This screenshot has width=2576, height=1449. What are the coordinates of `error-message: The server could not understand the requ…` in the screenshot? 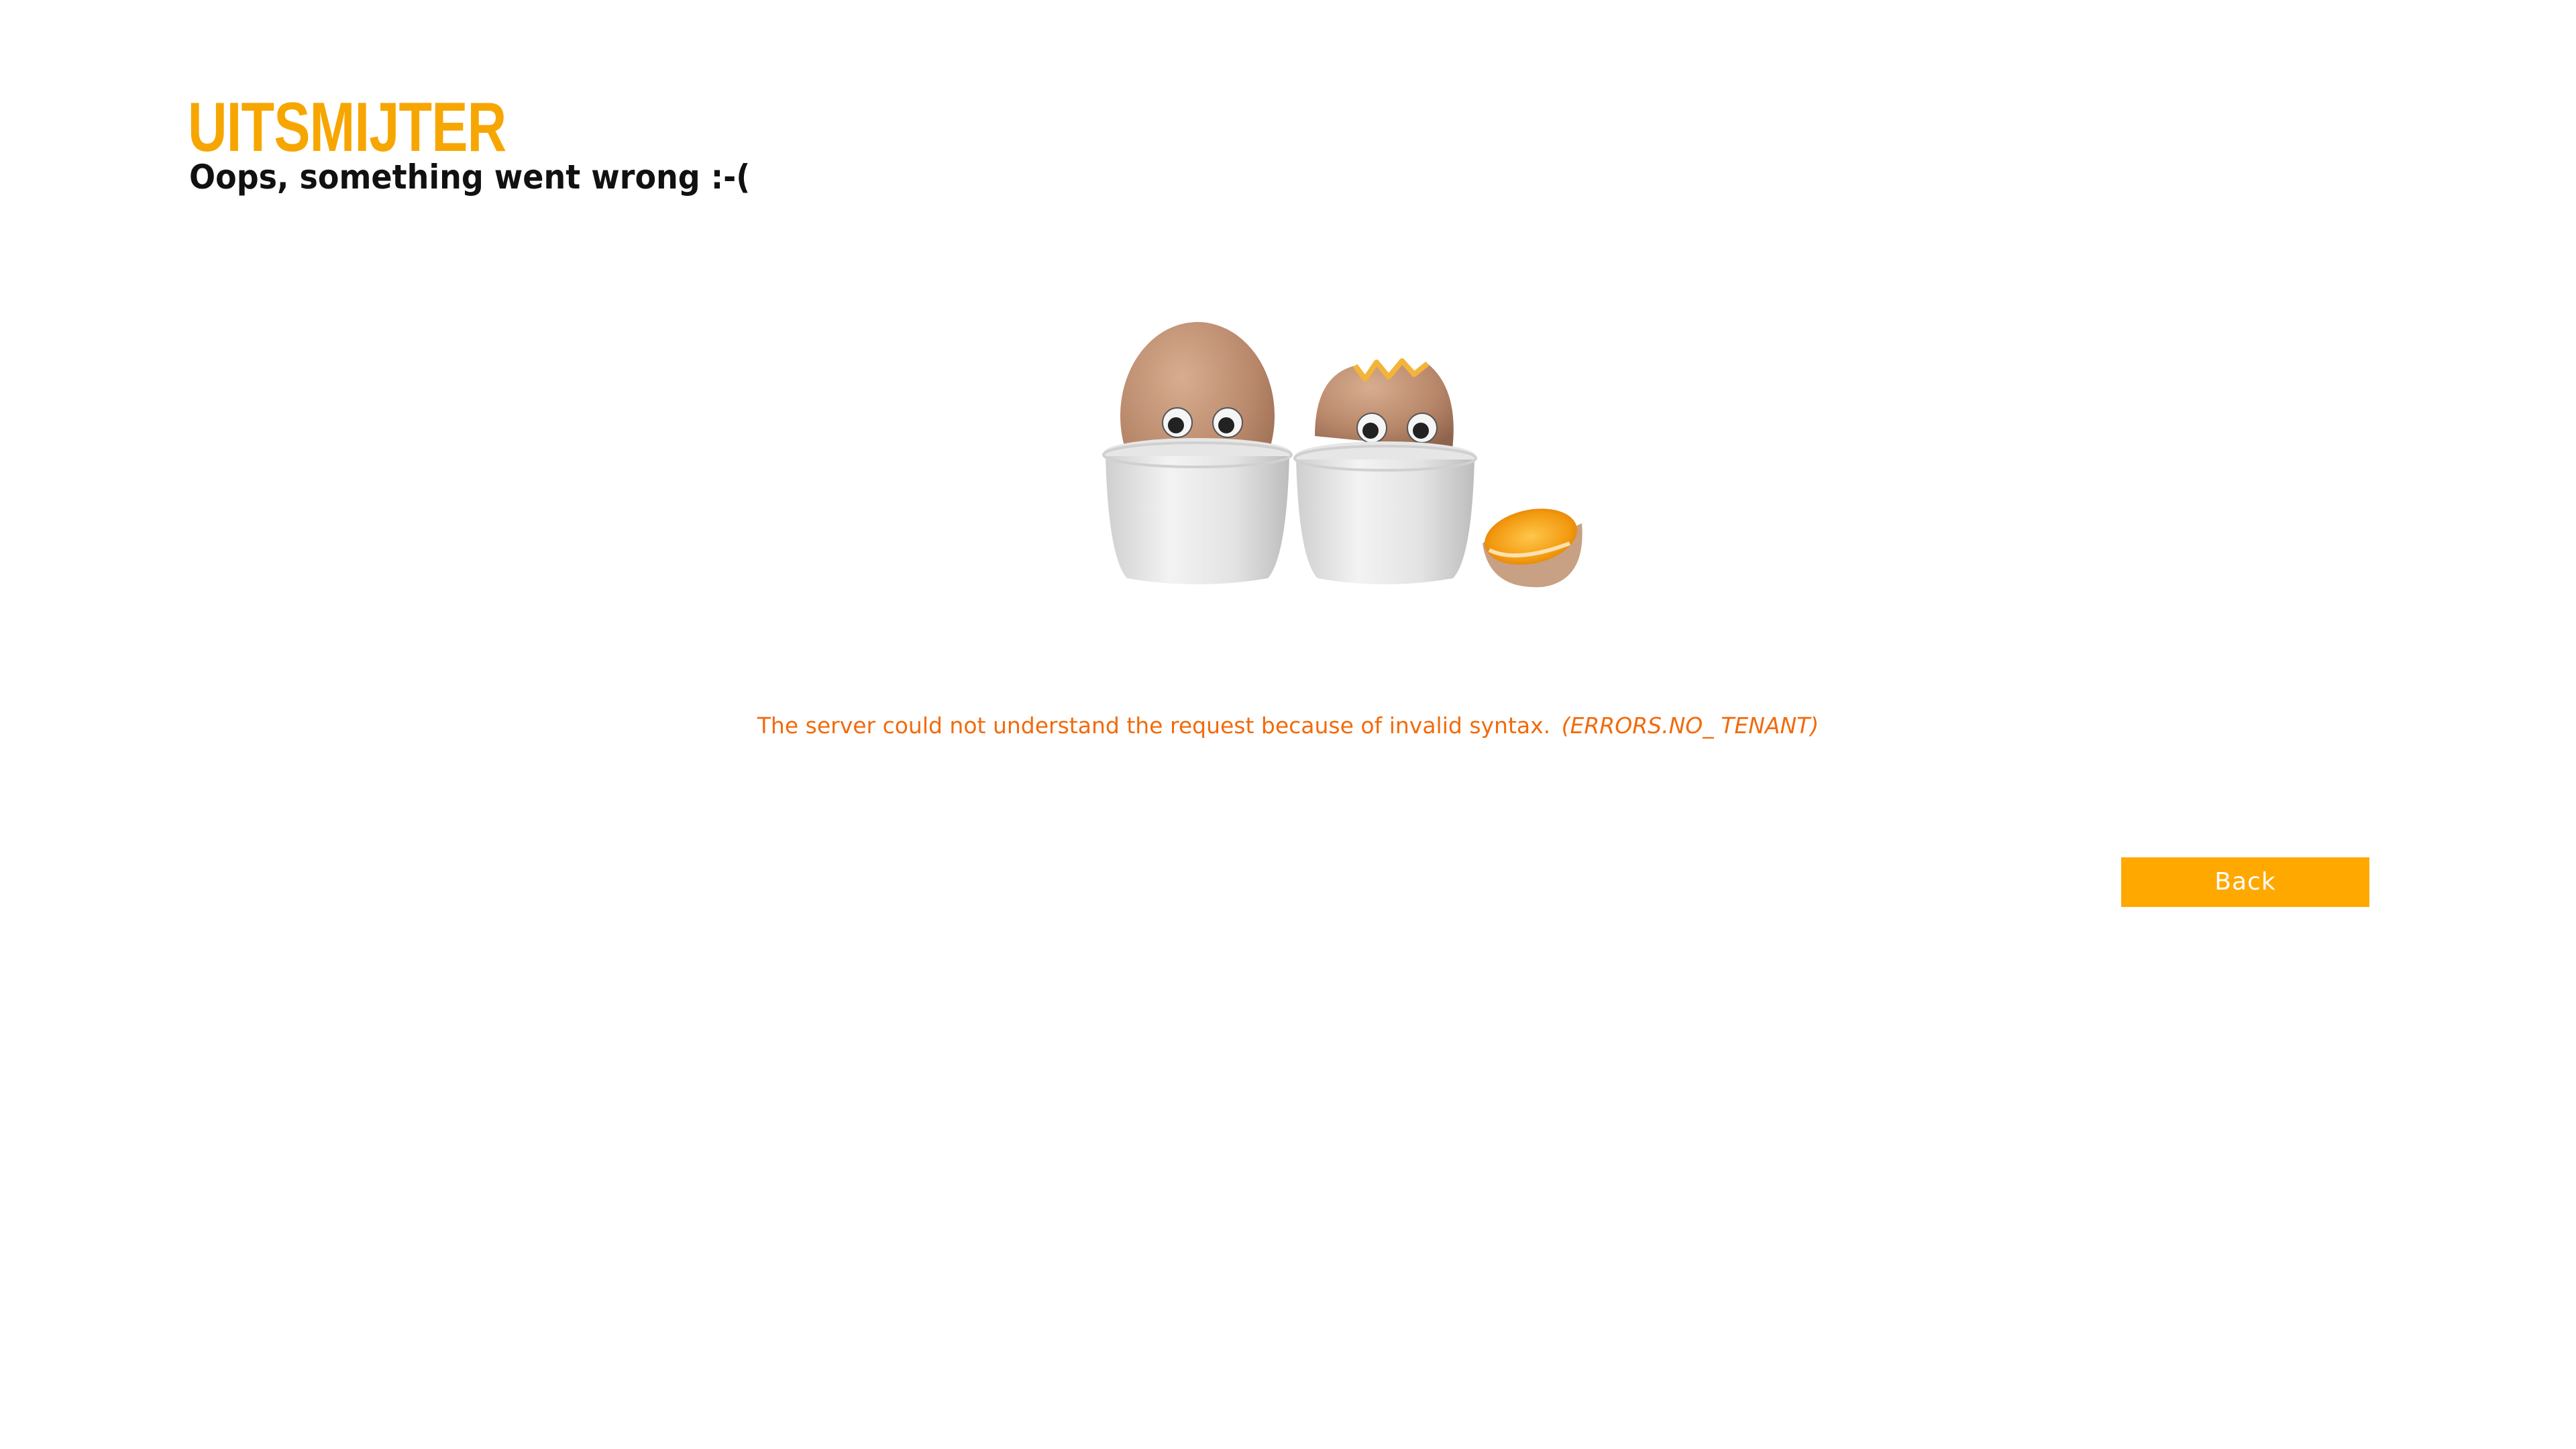 It's located at (1288, 725).